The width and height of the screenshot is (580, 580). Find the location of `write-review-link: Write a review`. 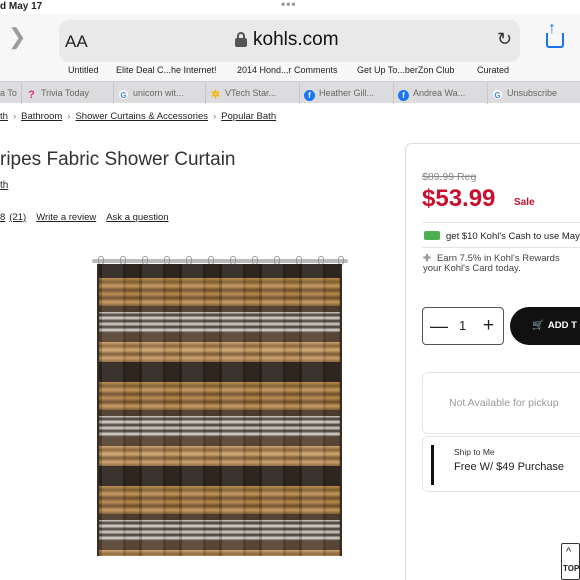

write-review-link: Write a review is located at coordinates (66, 217).